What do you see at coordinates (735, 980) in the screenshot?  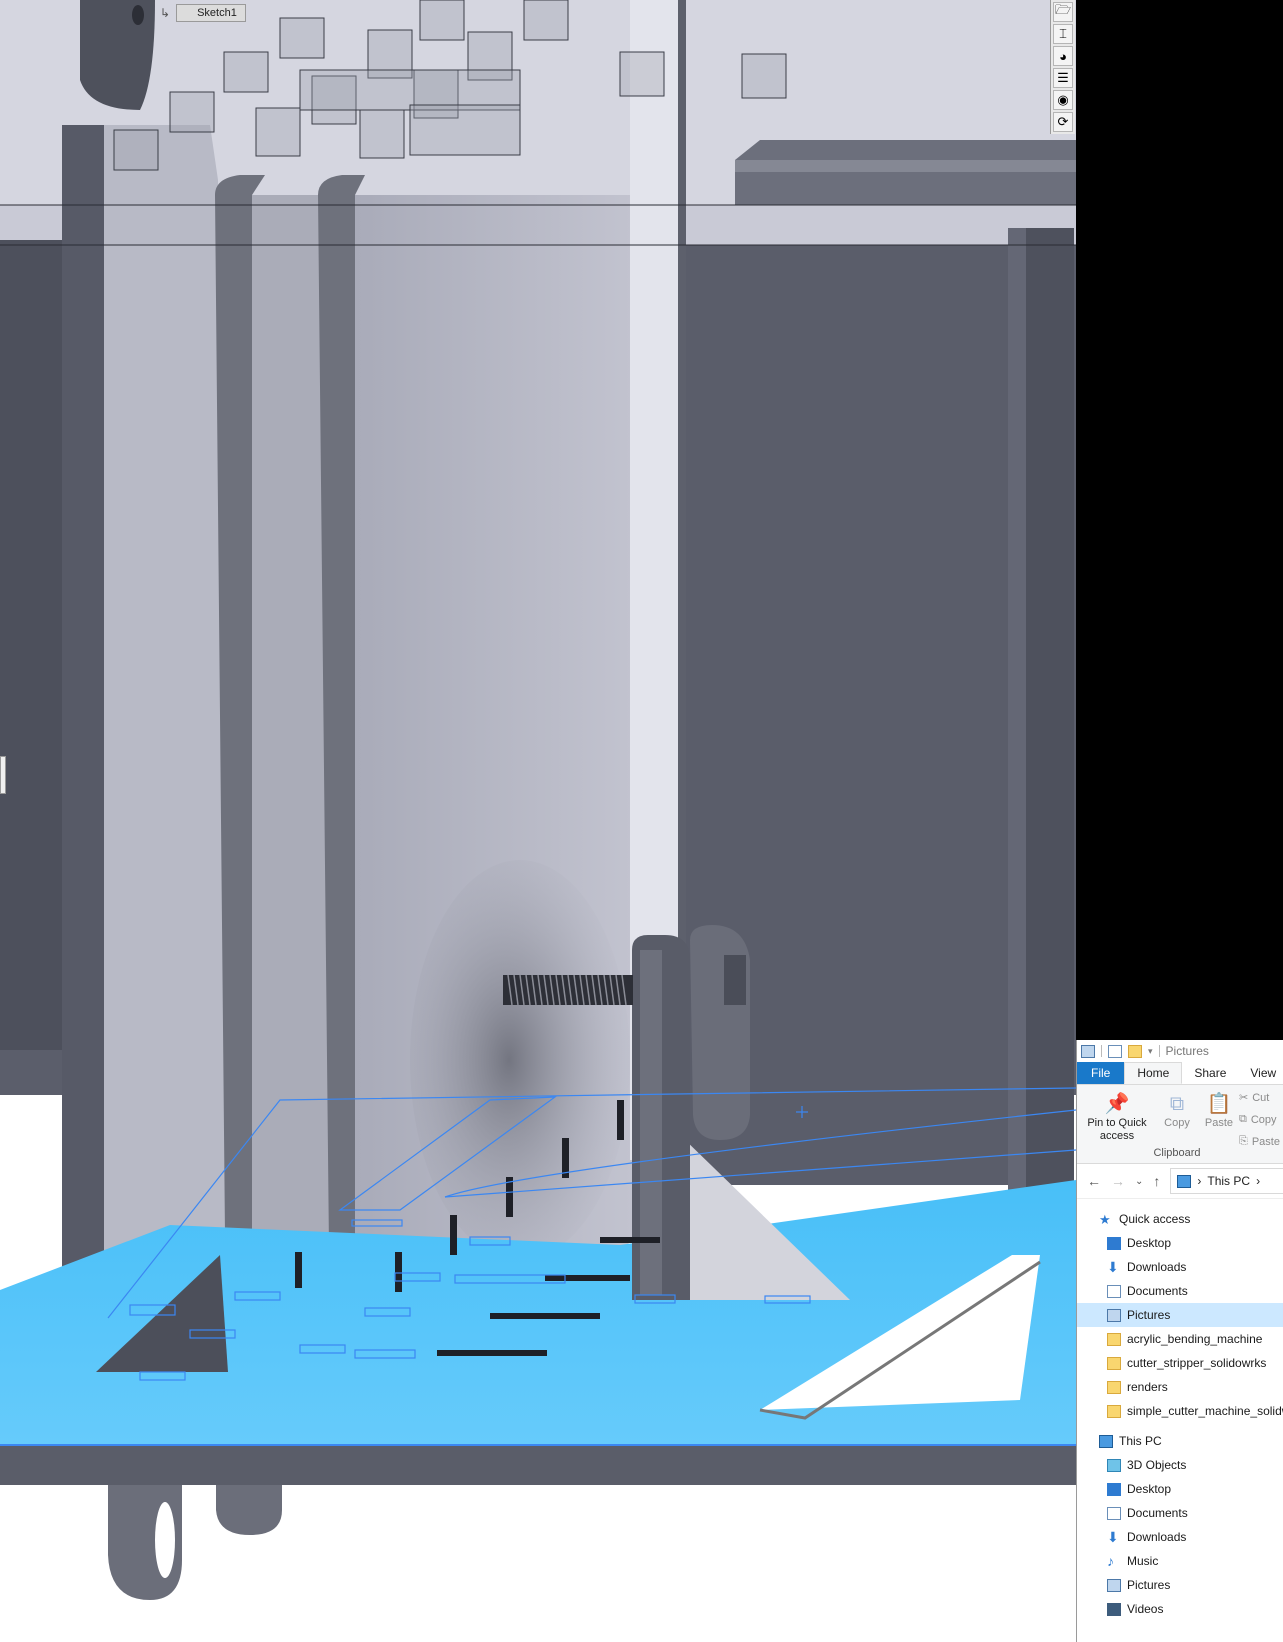 I see `clamp-cam-hub` at bounding box center [735, 980].